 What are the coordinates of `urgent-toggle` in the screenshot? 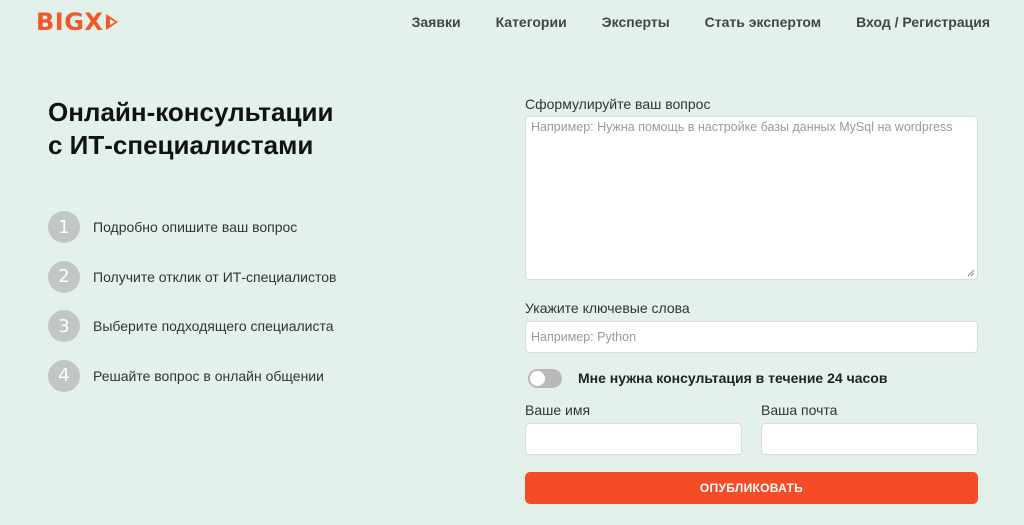 It's located at (545, 378).